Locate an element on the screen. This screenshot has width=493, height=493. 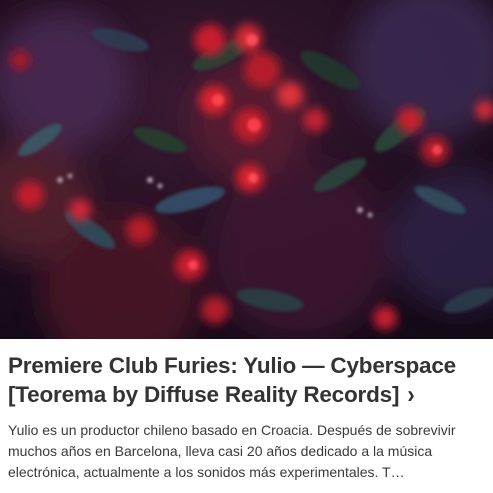
chevron-right-icon: › is located at coordinates (411, 395).